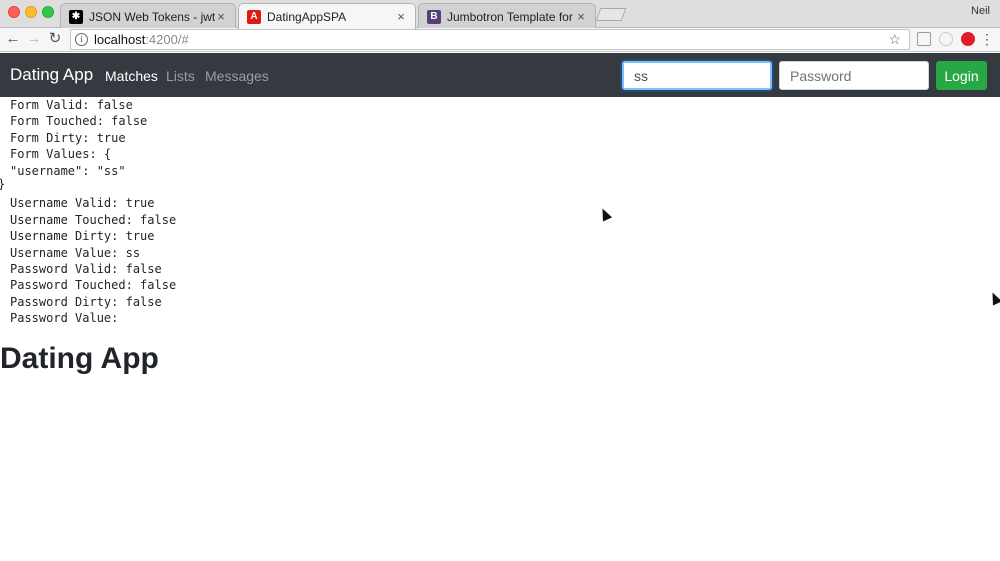 The height and width of the screenshot is (561, 1000). I want to click on debug-line: Username Value: ss, so click(75, 252).